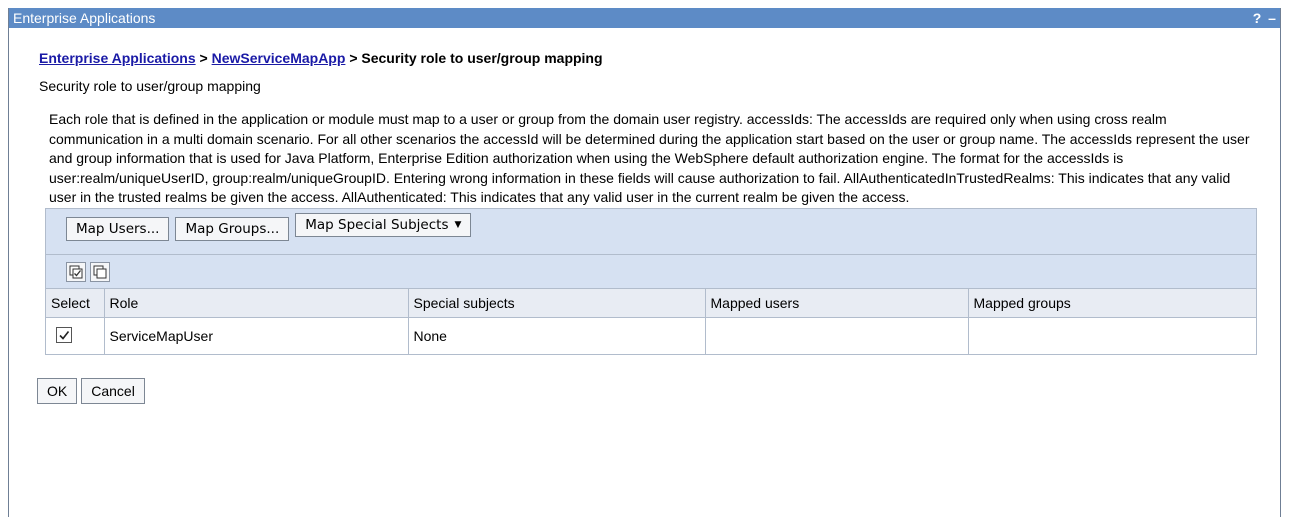  I want to click on select-all-icon, so click(76, 271).